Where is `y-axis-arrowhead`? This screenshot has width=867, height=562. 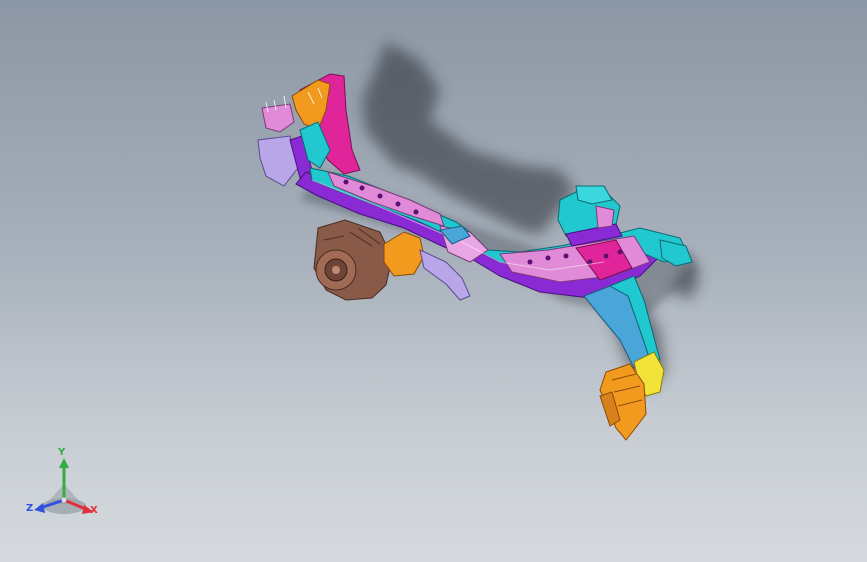
y-axis-arrowhead is located at coordinates (64, 463).